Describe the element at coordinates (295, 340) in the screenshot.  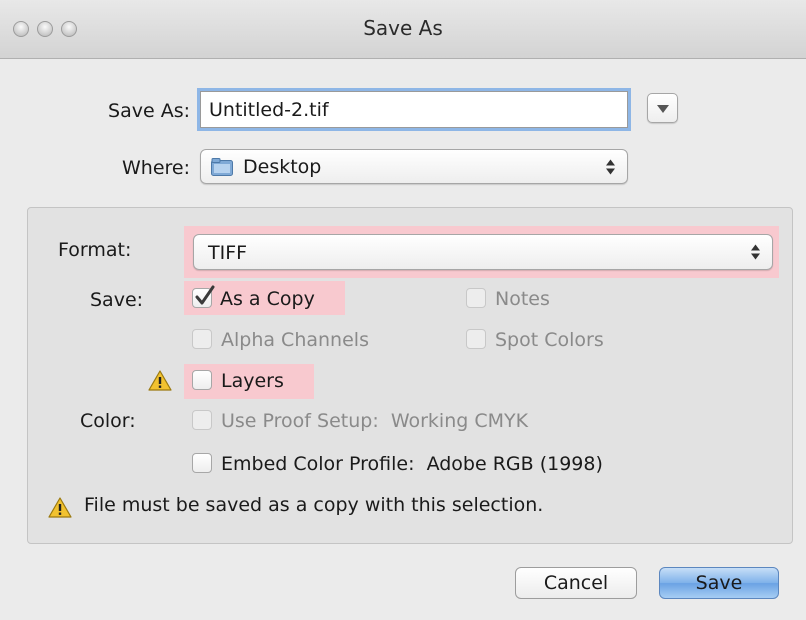
I see `alpha-channels-label: Alpha Channels` at that location.